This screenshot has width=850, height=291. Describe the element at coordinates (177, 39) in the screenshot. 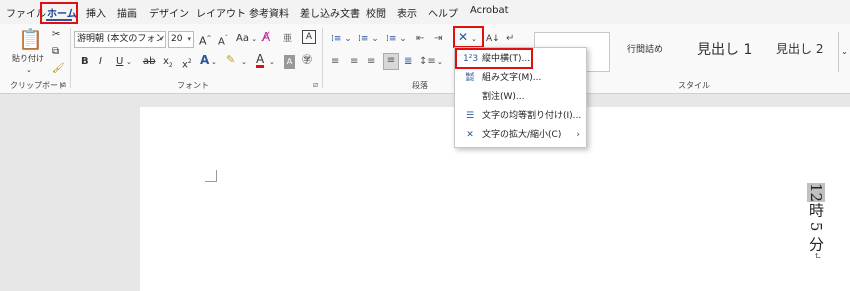

I see `font-size-value: 20` at that location.